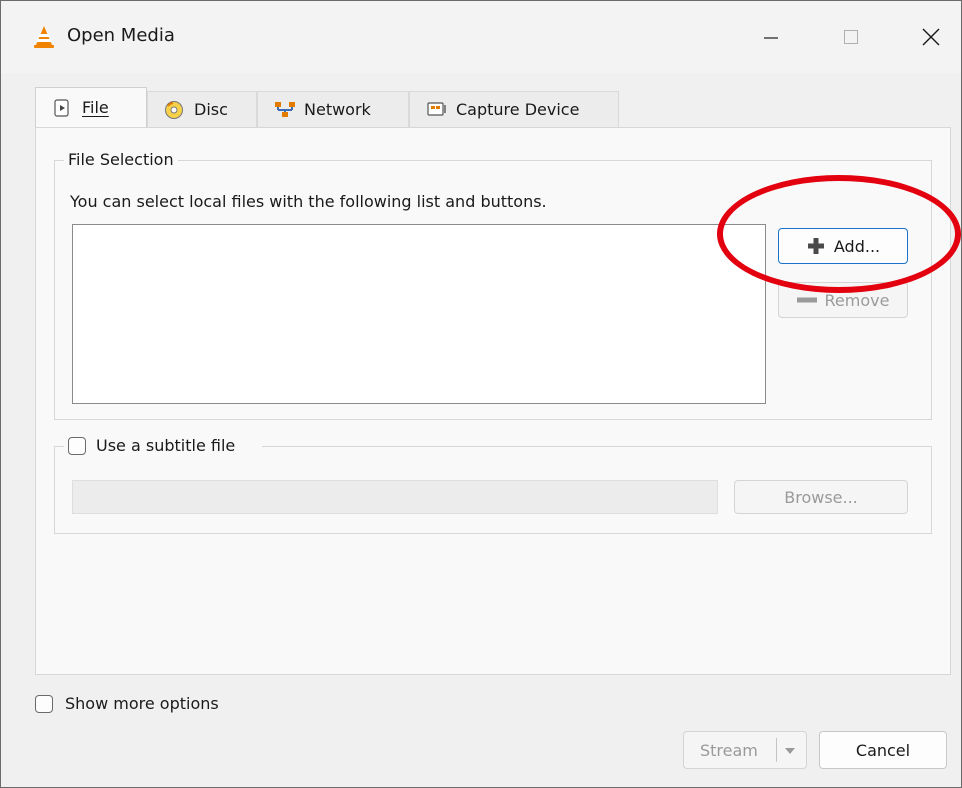 This screenshot has width=962, height=788. I want to click on subtitle-checkbox-label: Use a subtitle file, so click(166, 445).